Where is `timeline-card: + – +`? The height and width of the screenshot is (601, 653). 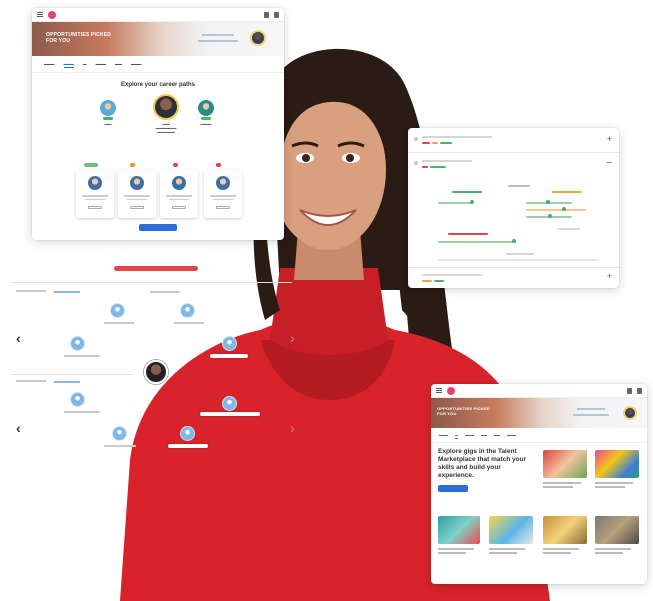 timeline-card: + – + is located at coordinates (513, 208).